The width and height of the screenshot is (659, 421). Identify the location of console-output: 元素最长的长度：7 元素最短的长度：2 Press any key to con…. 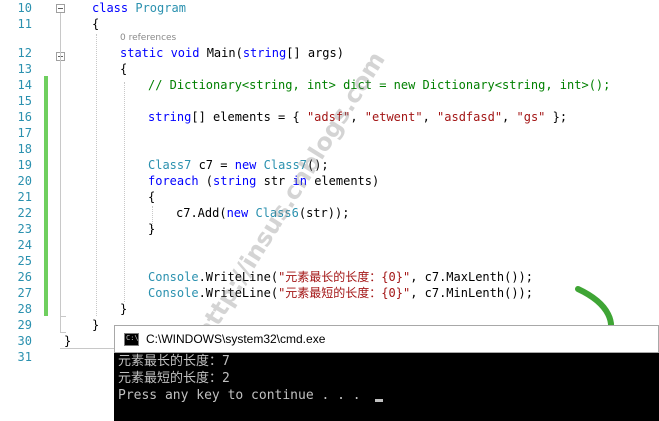
(386, 387).